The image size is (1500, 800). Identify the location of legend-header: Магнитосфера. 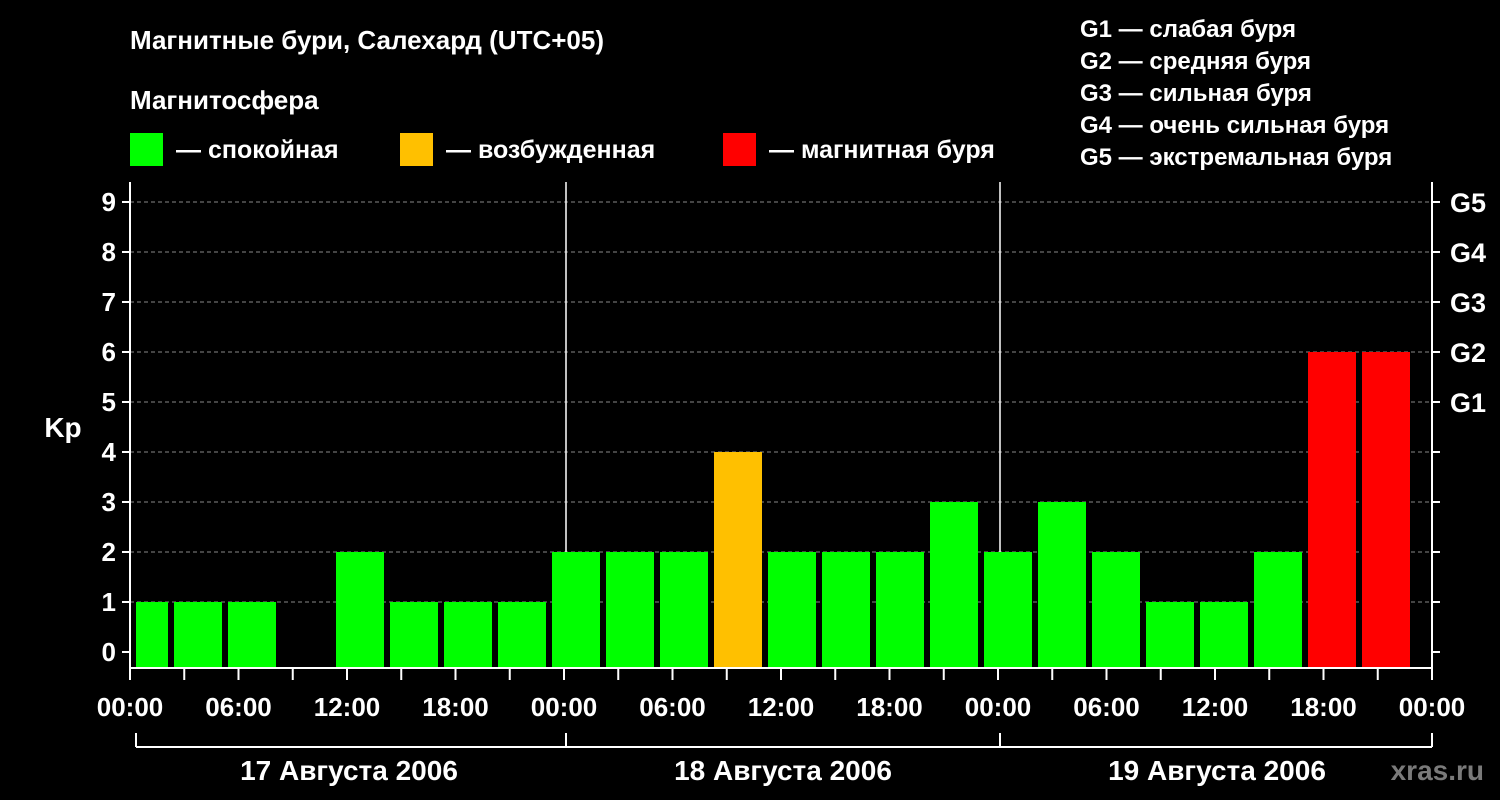
(224, 100).